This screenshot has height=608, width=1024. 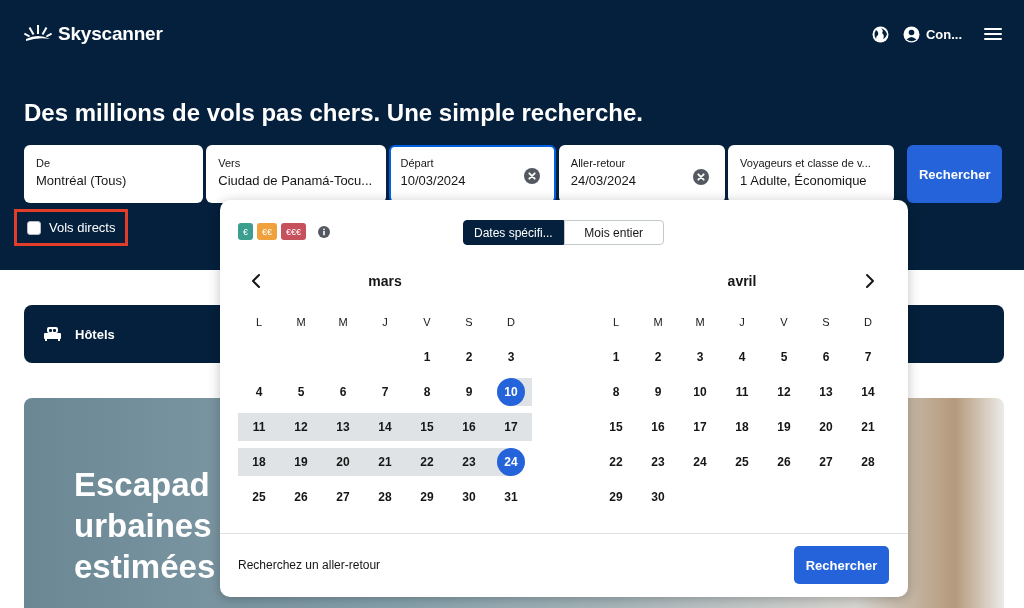 What do you see at coordinates (82, 227) in the screenshot?
I see `checkbox-label: Vols directs` at bounding box center [82, 227].